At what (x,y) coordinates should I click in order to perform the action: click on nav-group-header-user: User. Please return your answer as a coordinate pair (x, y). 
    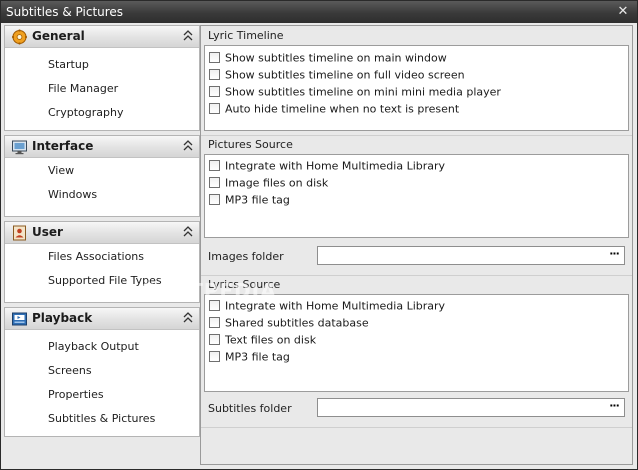
    Looking at the image, I should click on (102, 233).